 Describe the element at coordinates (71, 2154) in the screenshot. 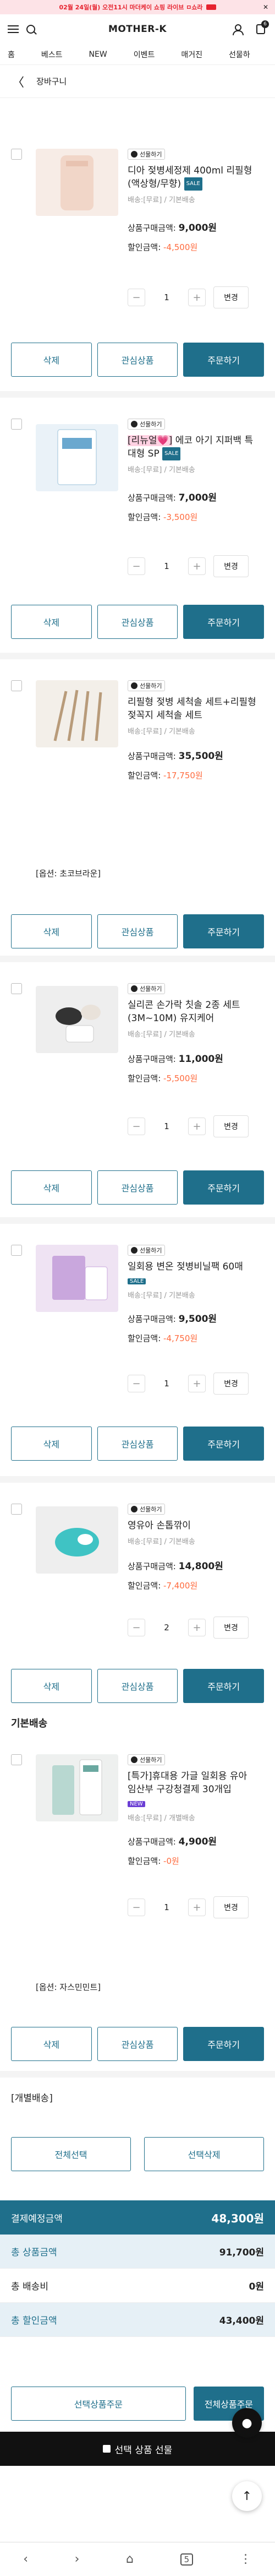

I see `select-all-button: 전체선택` at that location.